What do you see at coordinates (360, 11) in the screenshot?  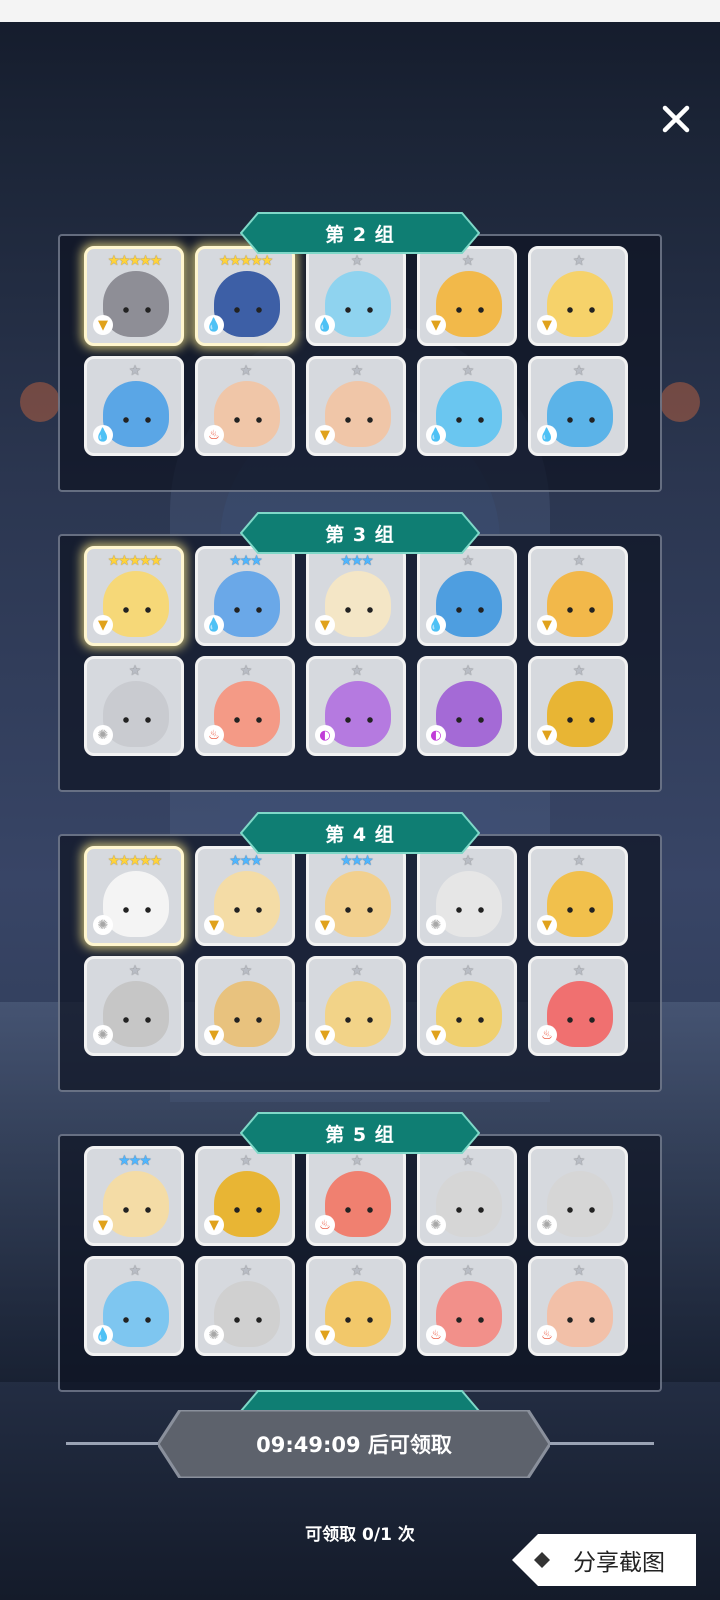 I see `status-bar` at bounding box center [360, 11].